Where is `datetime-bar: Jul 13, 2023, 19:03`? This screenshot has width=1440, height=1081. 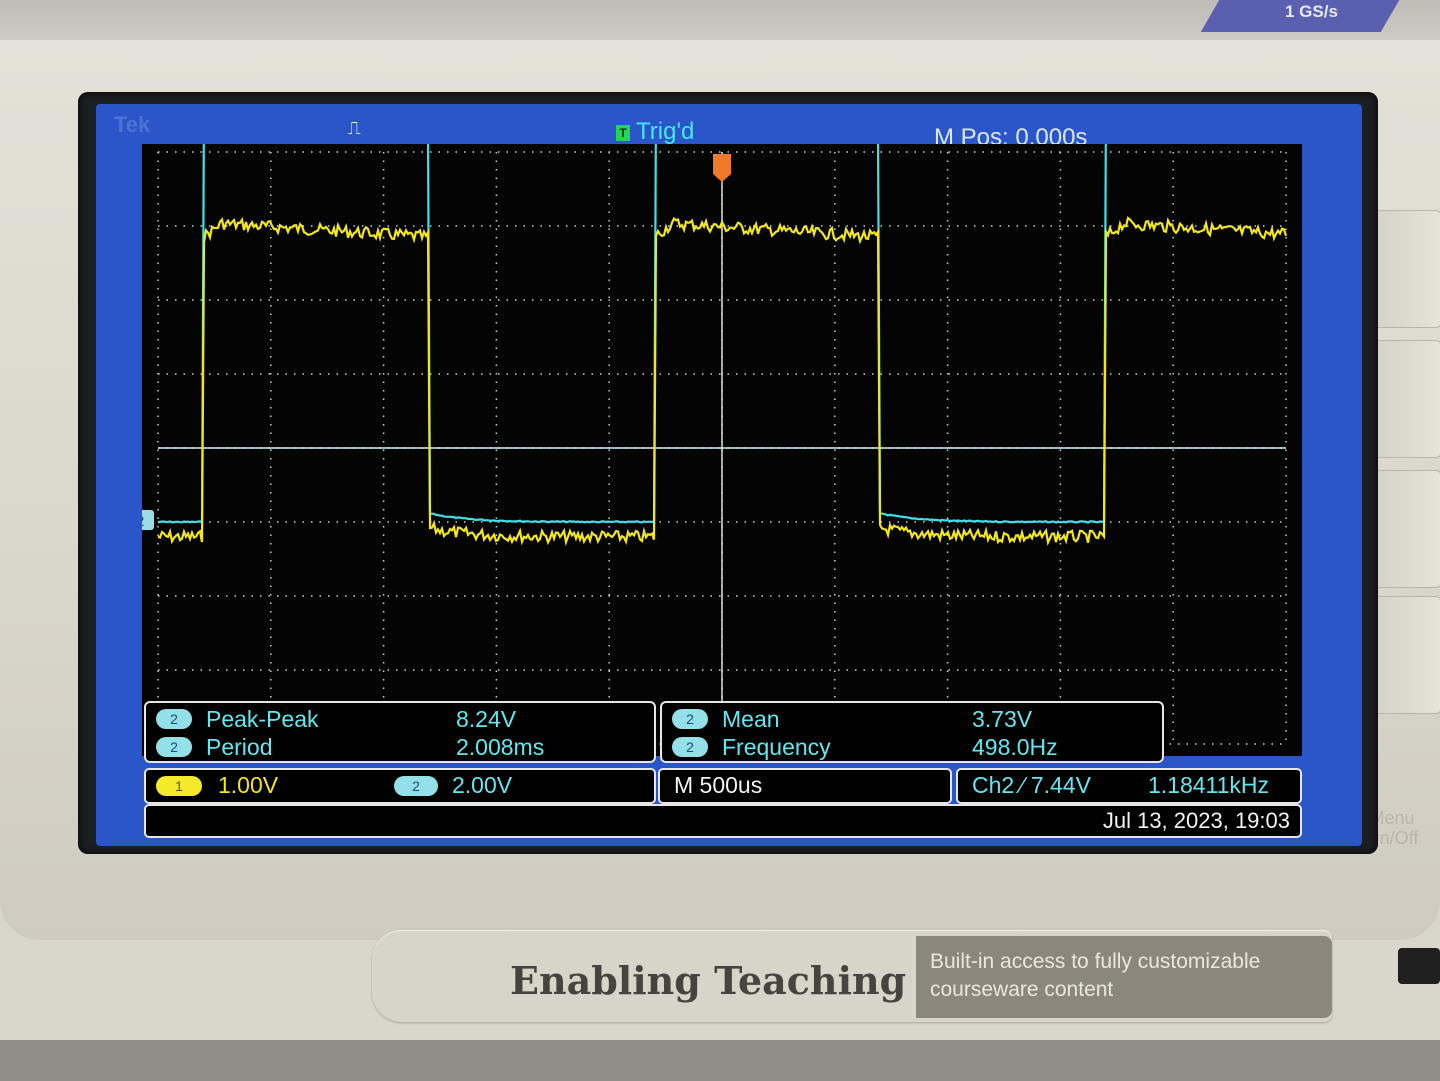 datetime-bar: Jul 13, 2023, 19:03 is located at coordinates (723, 821).